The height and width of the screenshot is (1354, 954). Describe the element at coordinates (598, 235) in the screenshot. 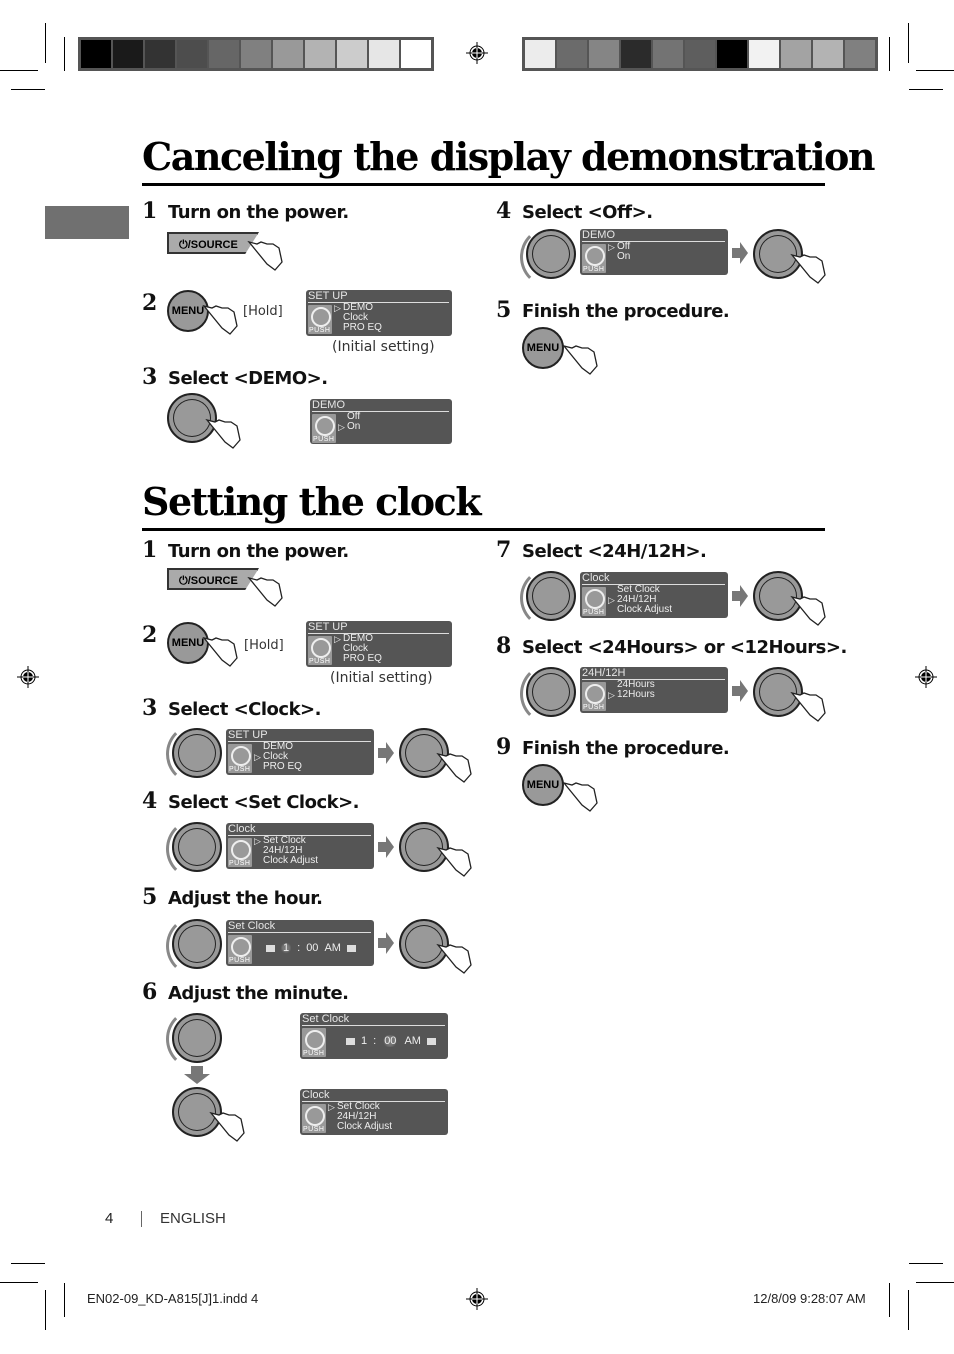

I see `lcd-title: DEMO` at that location.